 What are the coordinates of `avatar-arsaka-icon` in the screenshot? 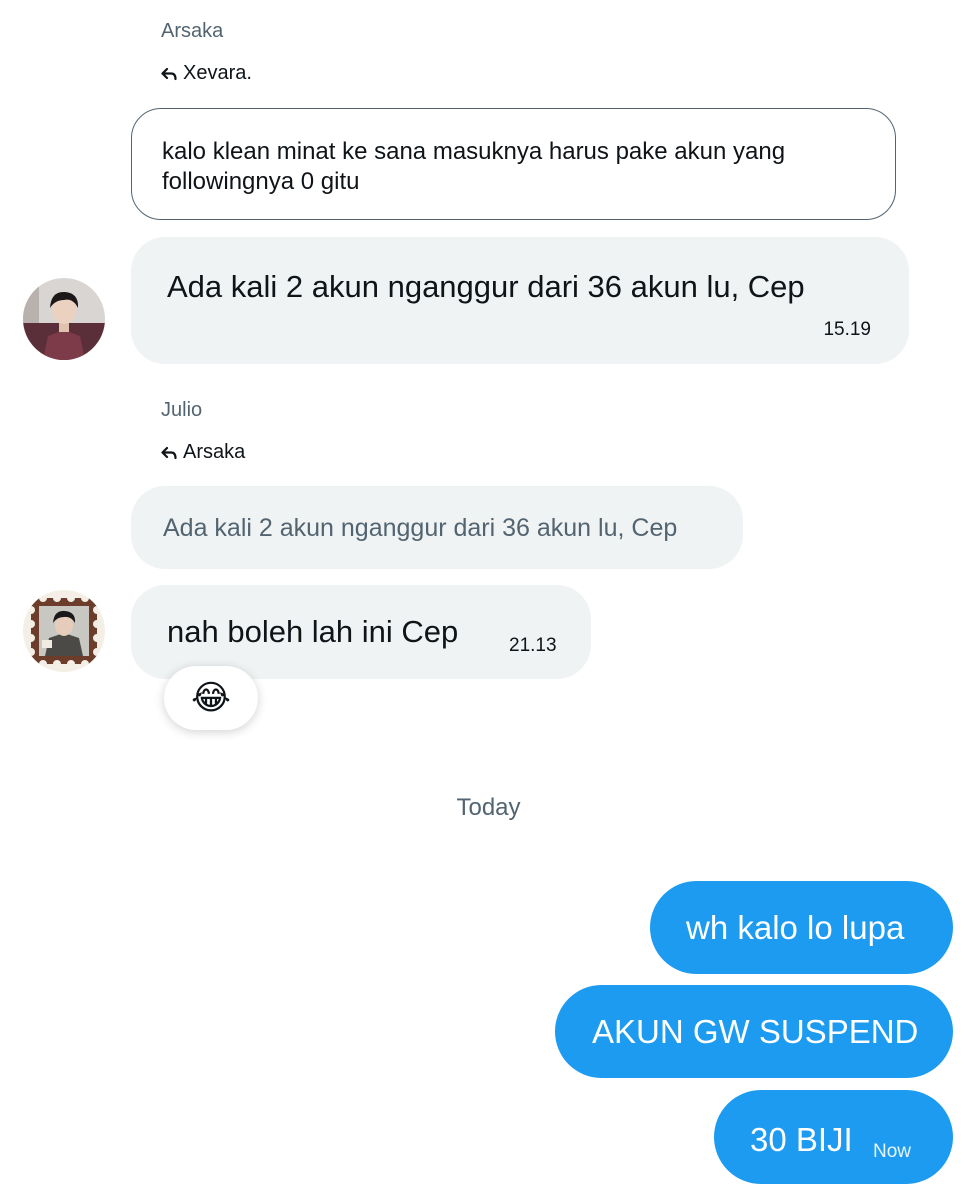 It's located at (64, 319).